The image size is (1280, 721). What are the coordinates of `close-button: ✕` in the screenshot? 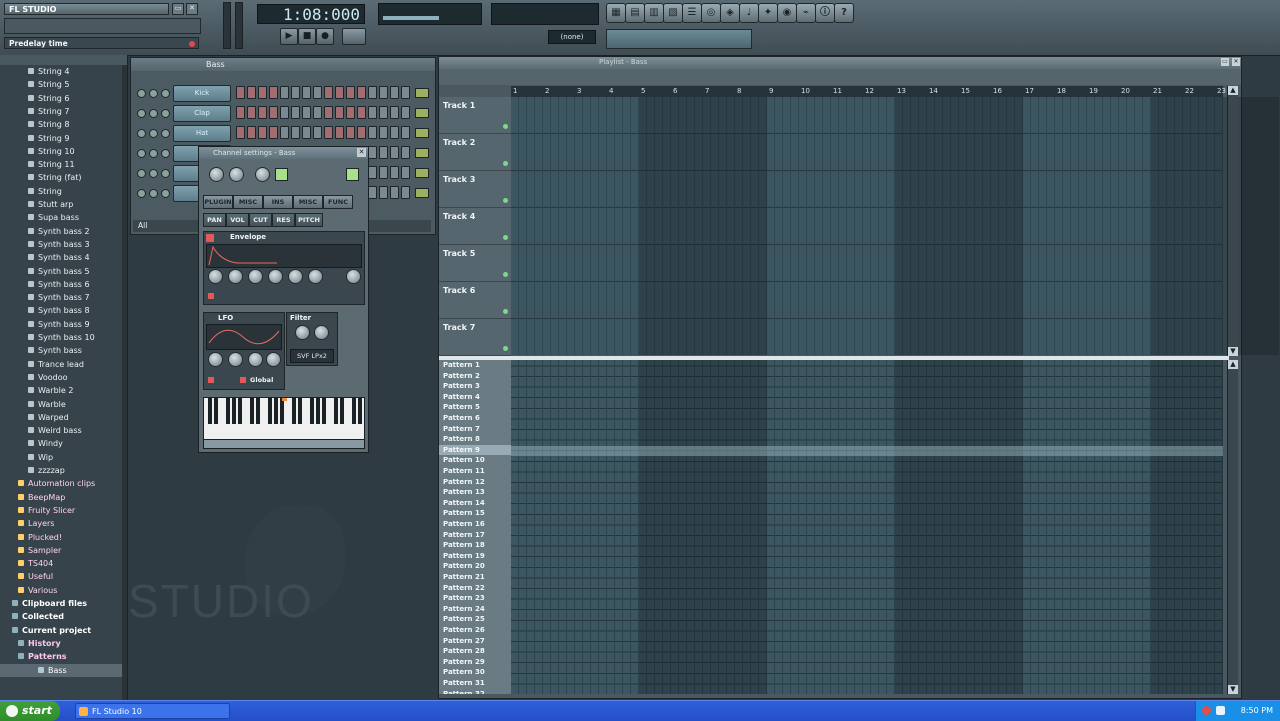 It's located at (192, 9).